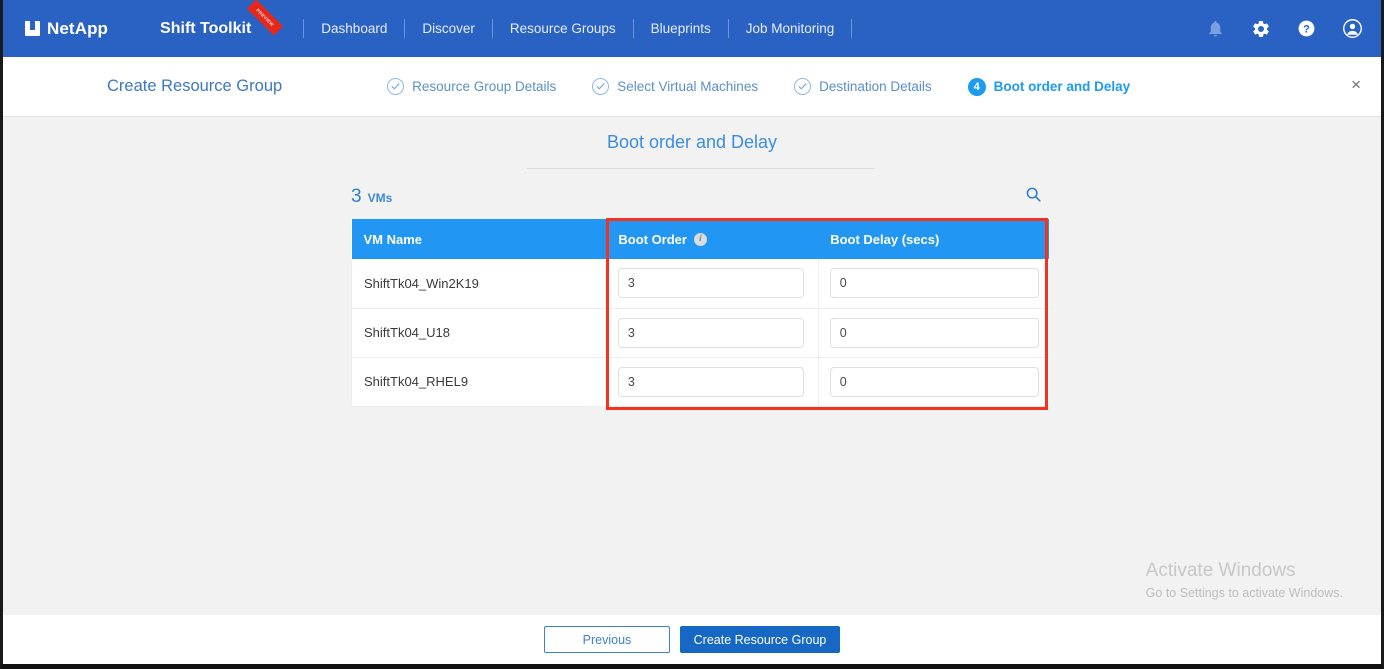 The image size is (1384, 669). What do you see at coordinates (484, 86) in the screenshot?
I see `wizard-step-label: Resource Group Details` at bounding box center [484, 86].